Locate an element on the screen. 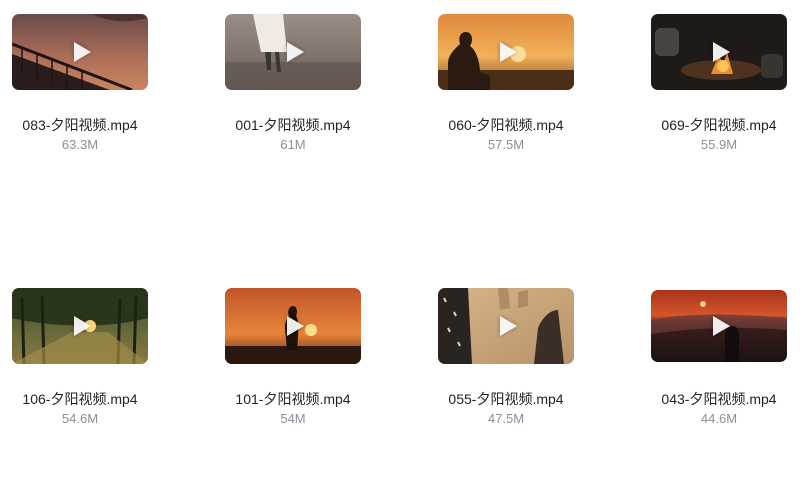 The image size is (800, 484). video-filesize: 57.5M is located at coordinates (506, 144).